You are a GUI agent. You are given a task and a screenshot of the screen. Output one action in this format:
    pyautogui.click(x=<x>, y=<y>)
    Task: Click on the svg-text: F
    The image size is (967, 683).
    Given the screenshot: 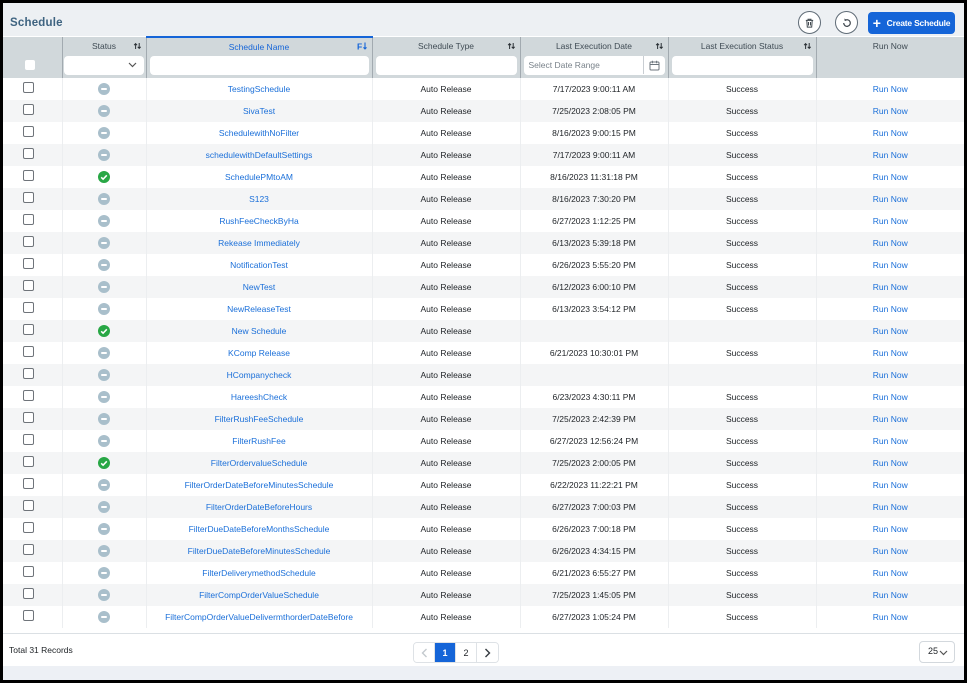 What is the action you would take?
    pyautogui.click(x=359, y=47)
    